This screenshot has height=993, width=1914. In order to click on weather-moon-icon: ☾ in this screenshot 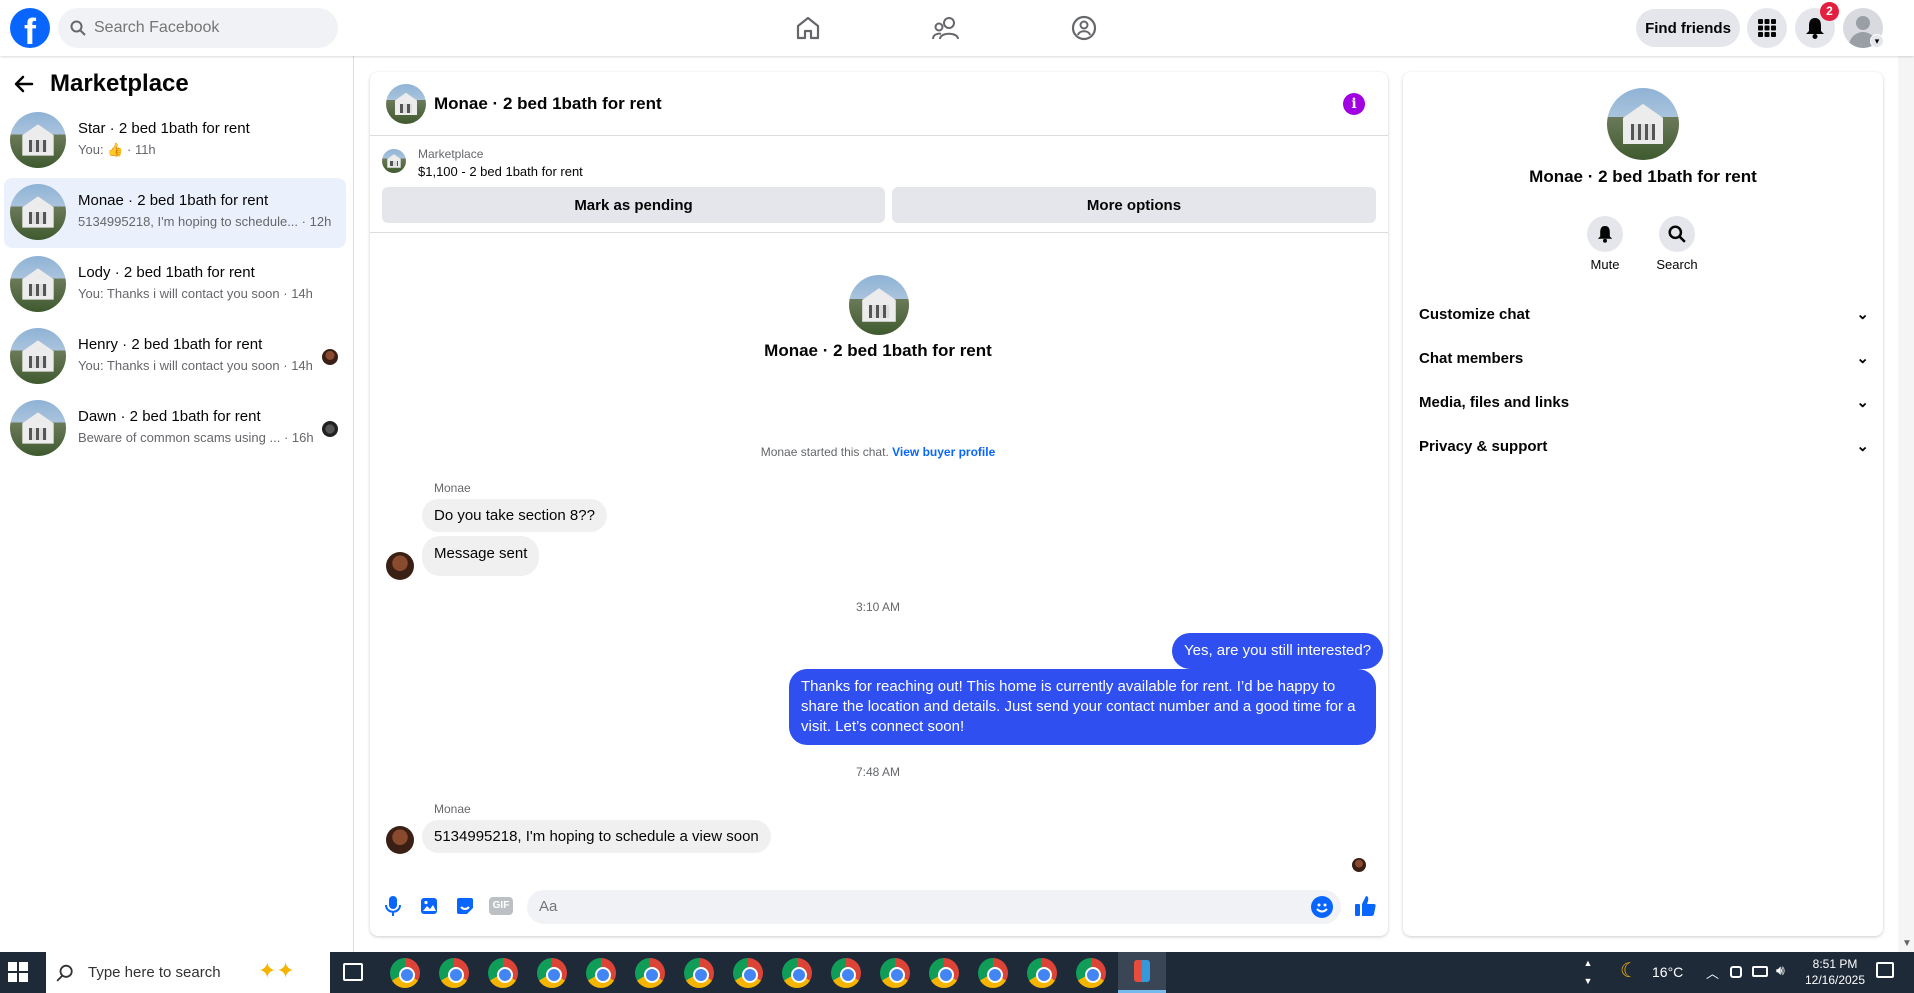, I will do `click(1629, 970)`.